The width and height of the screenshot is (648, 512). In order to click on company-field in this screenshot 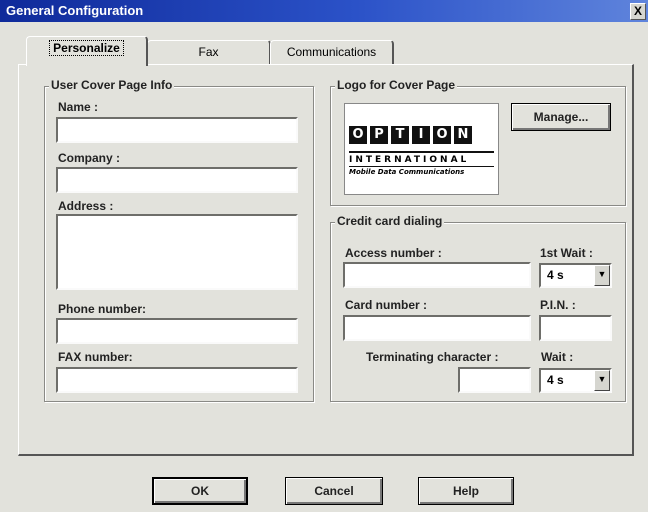, I will do `click(177, 180)`.